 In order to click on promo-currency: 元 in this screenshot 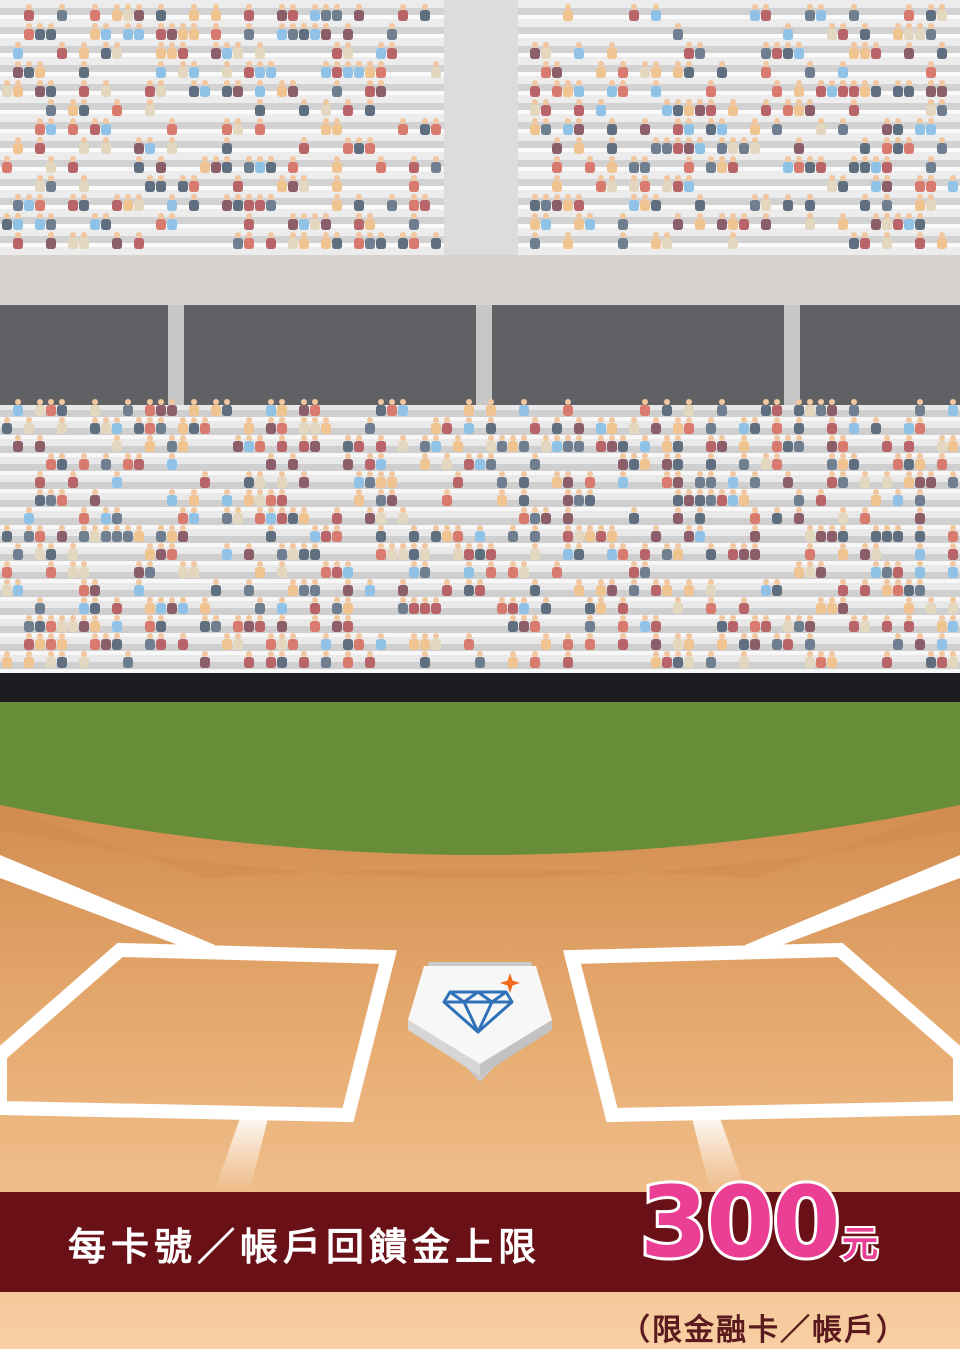, I will do `click(860, 1244)`.